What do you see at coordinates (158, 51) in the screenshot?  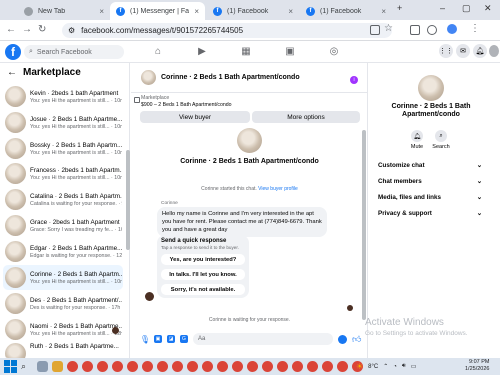 I see `home-icon: ⌂` at bounding box center [158, 51].